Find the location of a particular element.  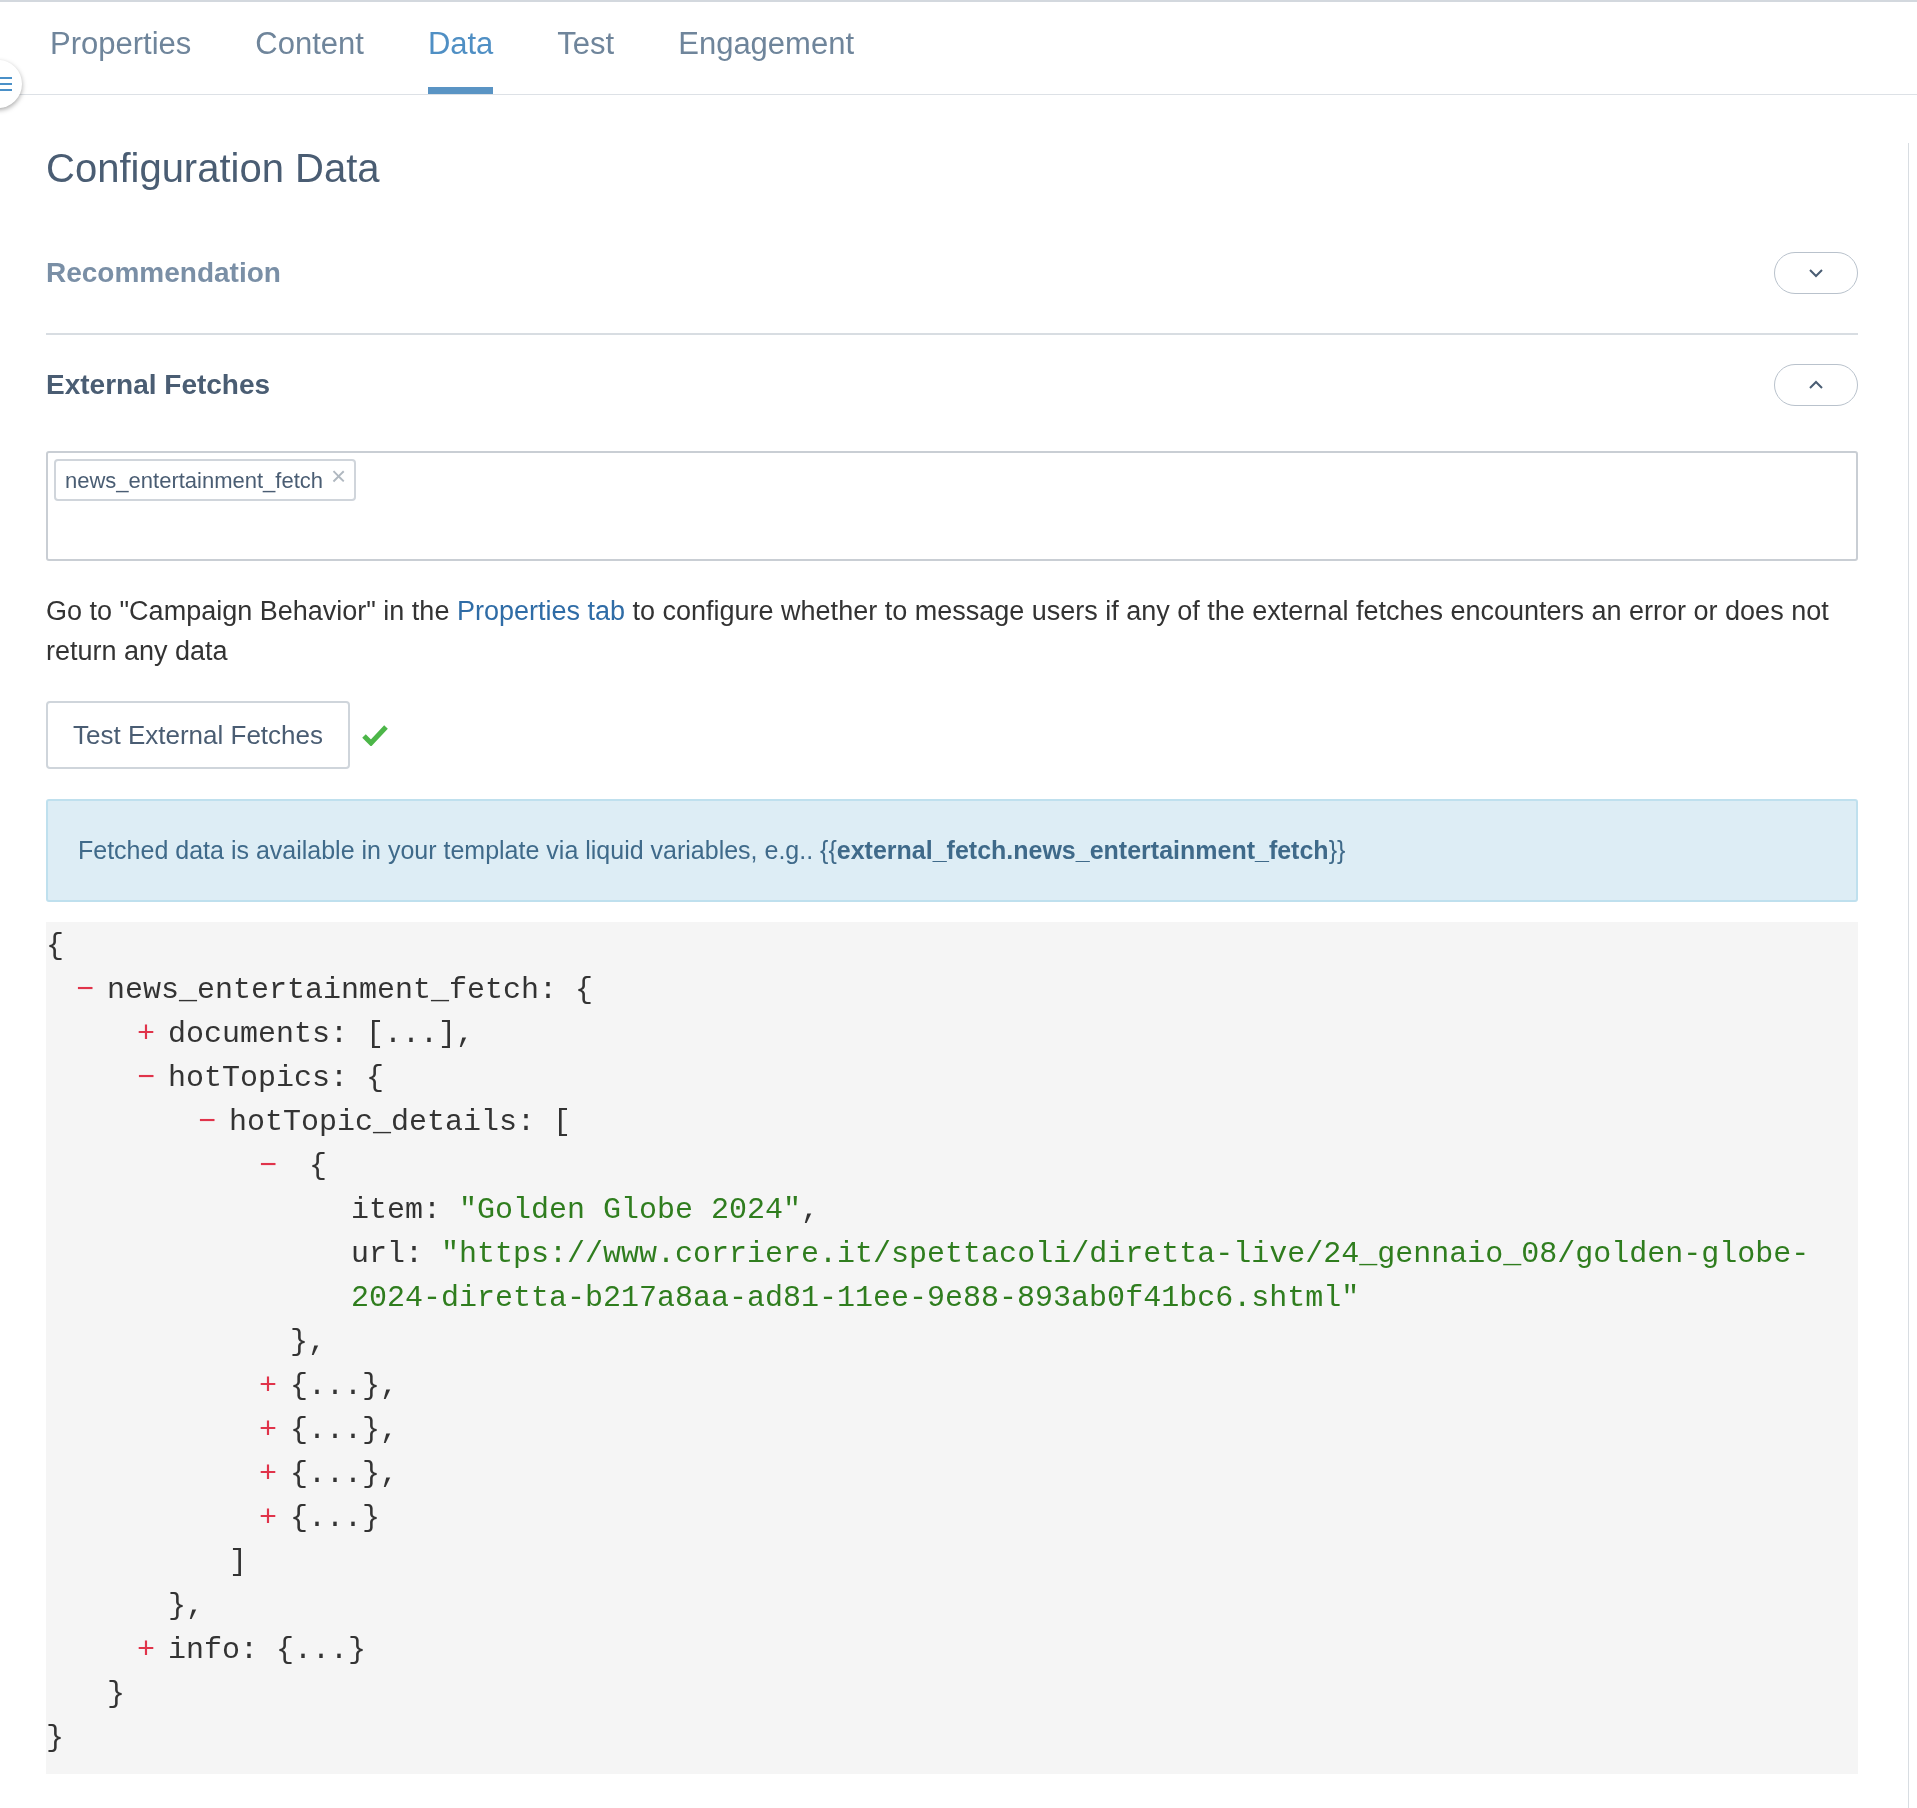

section-title: External Fetches is located at coordinates (158, 385).